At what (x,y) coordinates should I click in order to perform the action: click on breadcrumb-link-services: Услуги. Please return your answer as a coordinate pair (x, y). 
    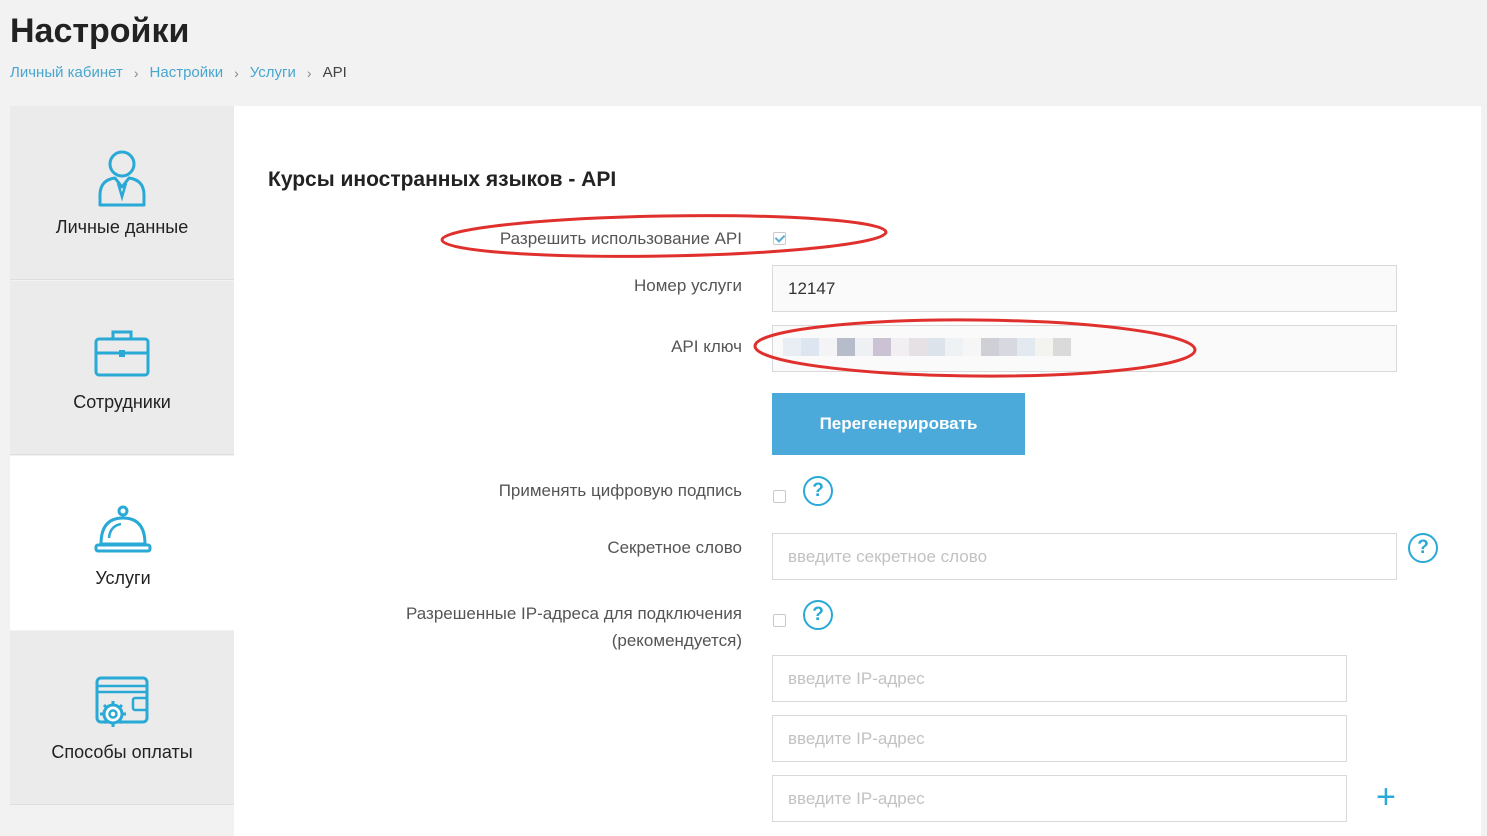
    Looking at the image, I should click on (273, 72).